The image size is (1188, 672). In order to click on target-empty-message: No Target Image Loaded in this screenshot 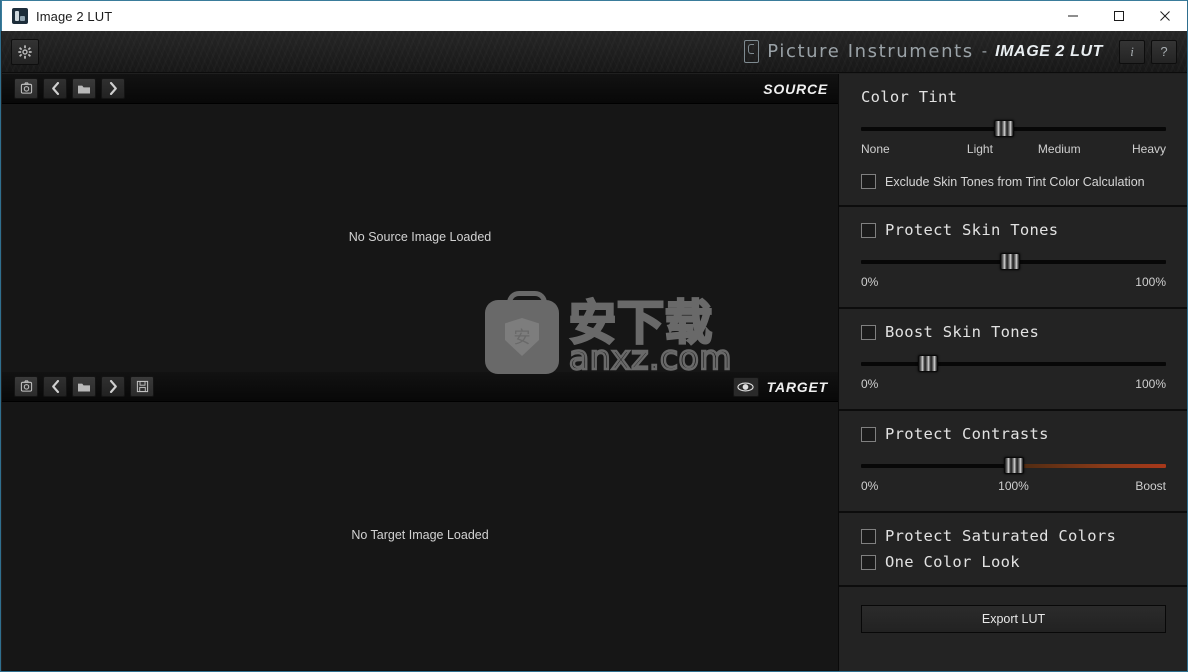, I will do `click(420, 535)`.